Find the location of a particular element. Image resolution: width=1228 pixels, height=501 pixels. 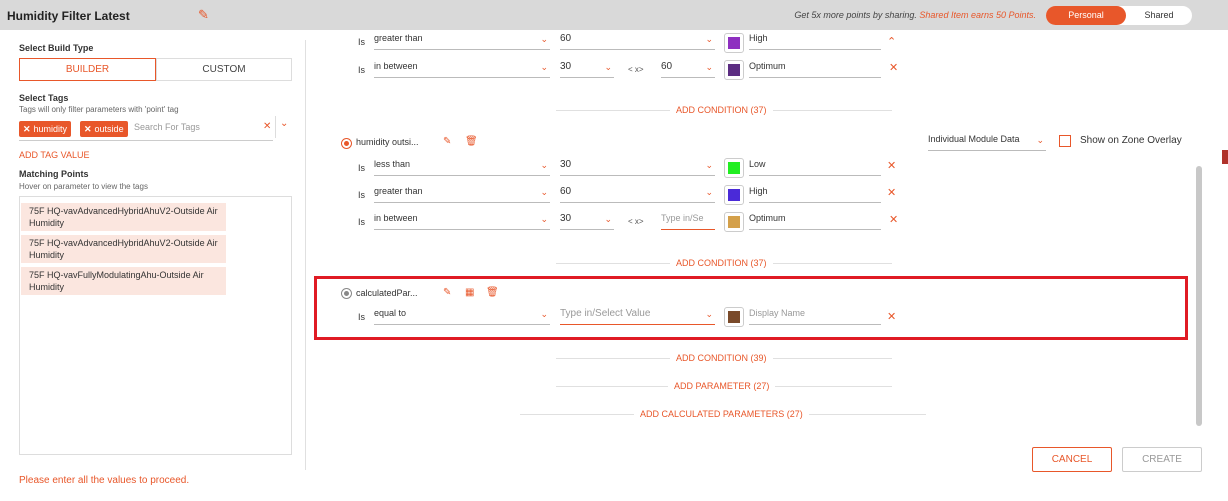

zone-overlay-label: Show on Zone Overlay is located at coordinates (1131, 140).